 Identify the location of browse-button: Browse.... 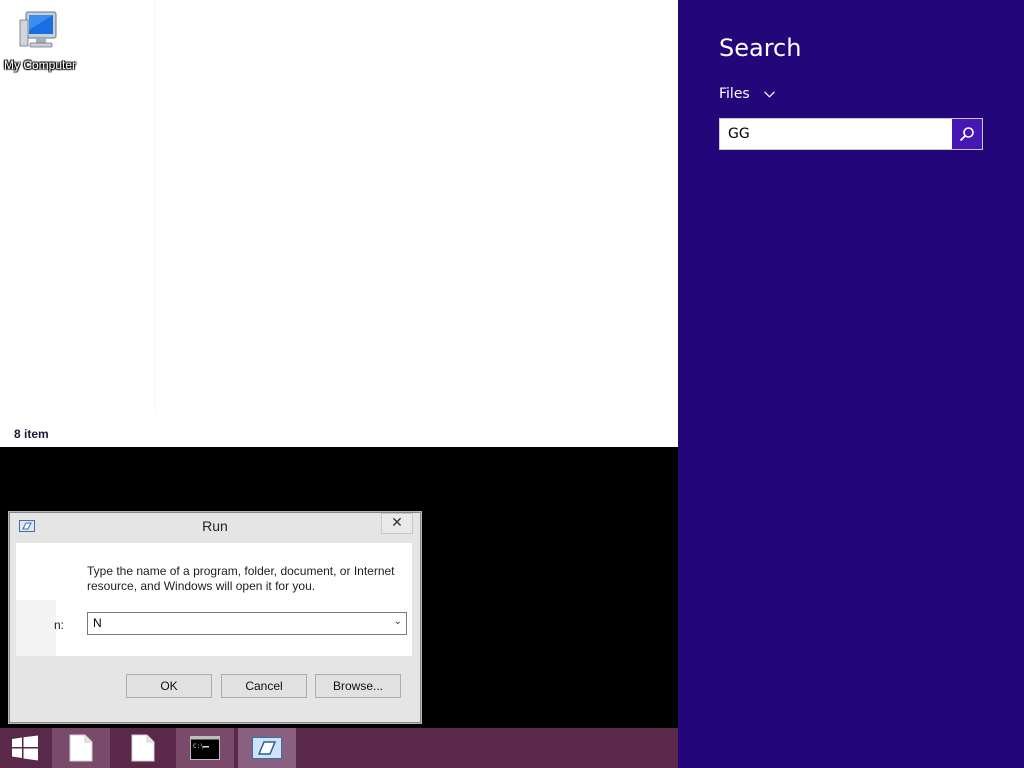
(358, 686).